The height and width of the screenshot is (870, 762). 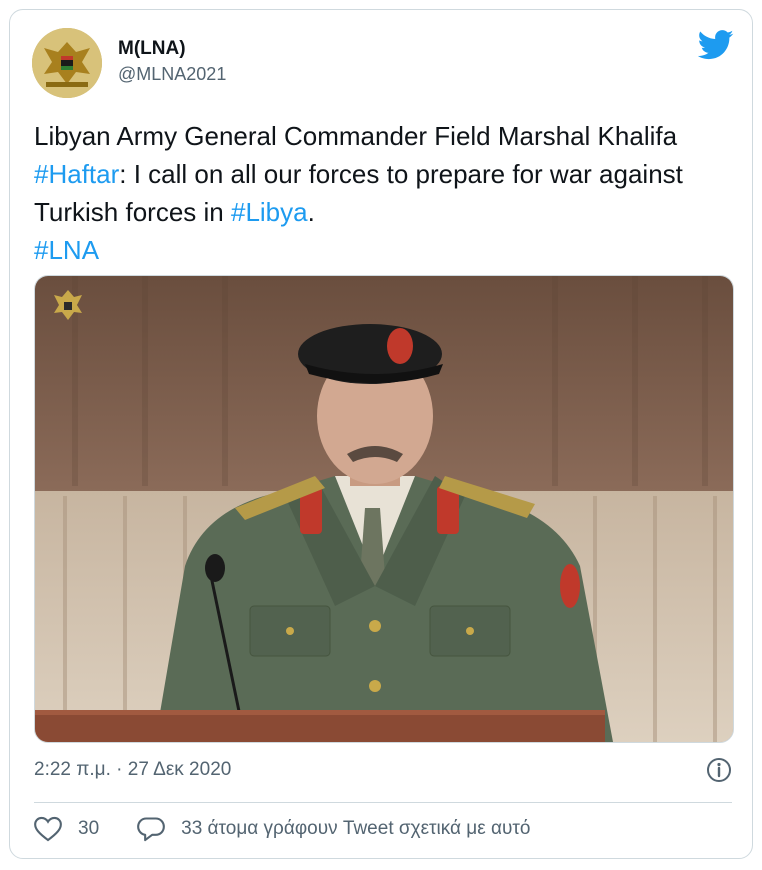 What do you see at coordinates (719, 770) in the screenshot?
I see `info-icon` at bounding box center [719, 770].